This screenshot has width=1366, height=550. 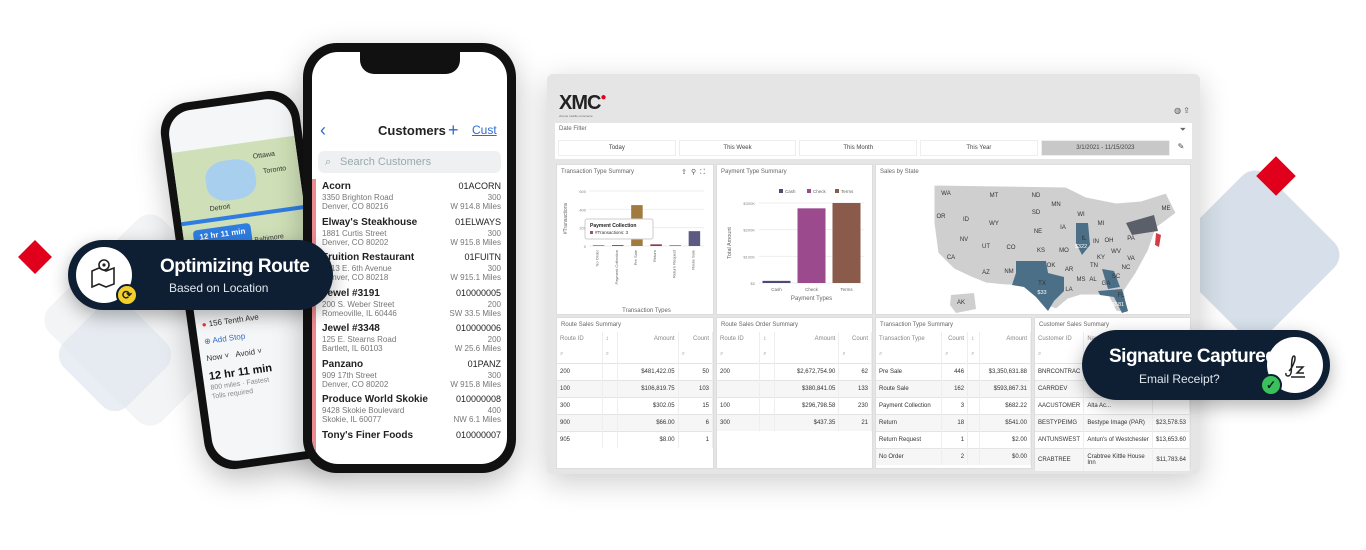 What do you see at coordinates (1109, 241) in the screenshot?
I see `state-label: OH` at bounding box center [1109, 241].